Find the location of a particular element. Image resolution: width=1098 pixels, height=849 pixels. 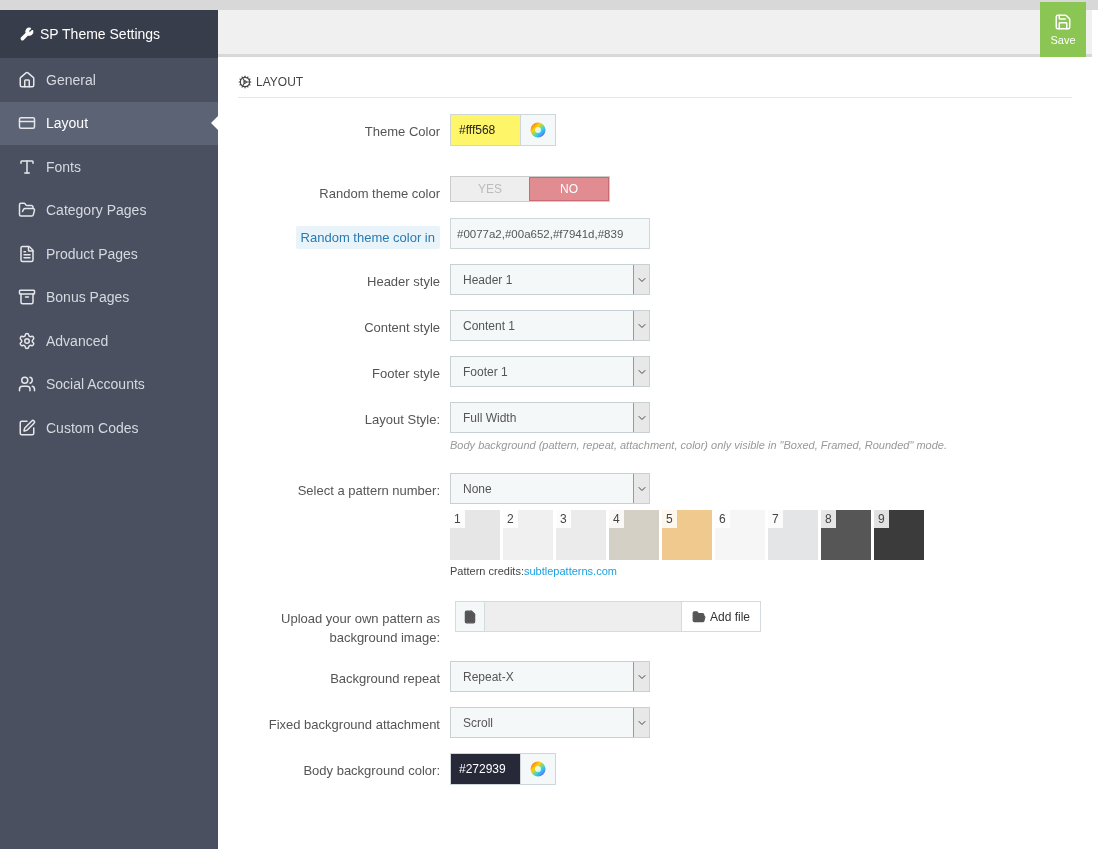

help-text: Body background (pattern, repeat, attachment, color) only visible in "Boxed, Framed, Rounded" mode. is located at coordinates (699, 445).